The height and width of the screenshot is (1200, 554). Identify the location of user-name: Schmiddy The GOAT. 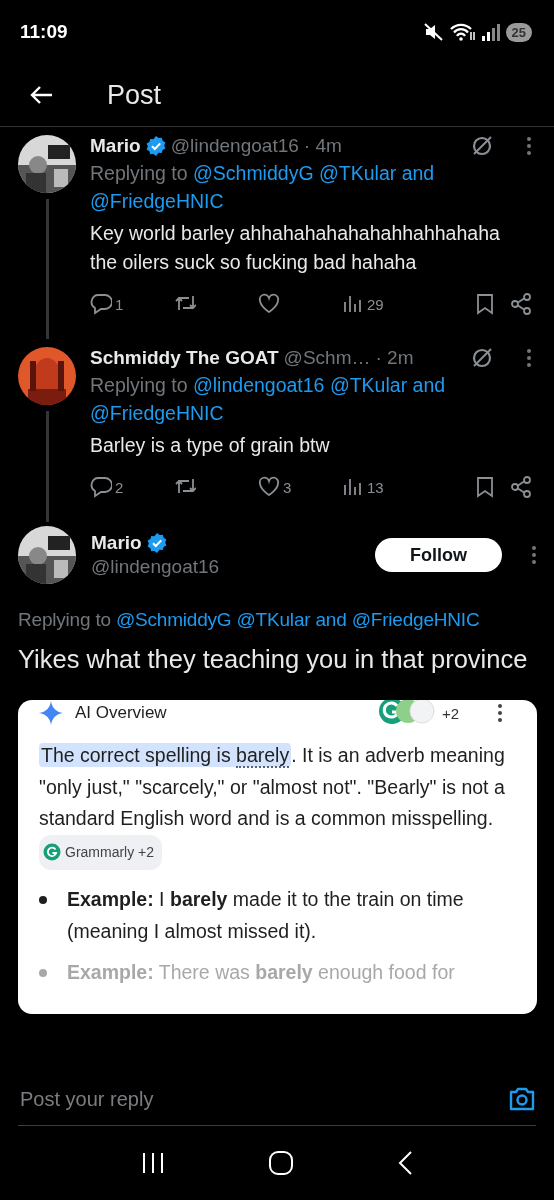
(184, 358).